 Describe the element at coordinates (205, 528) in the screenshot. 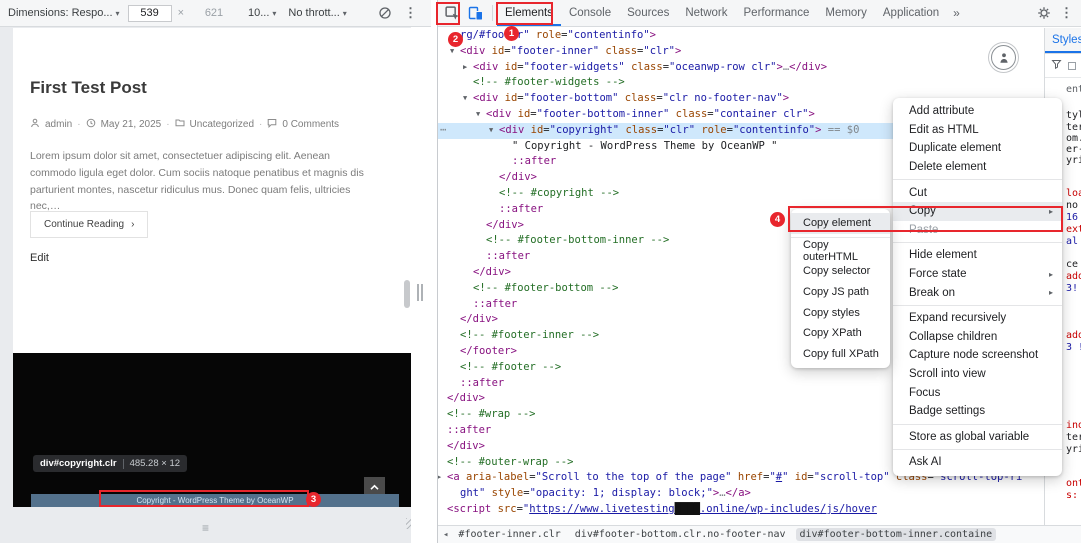

I see `viewport-resize-handle: ≡` at that location.